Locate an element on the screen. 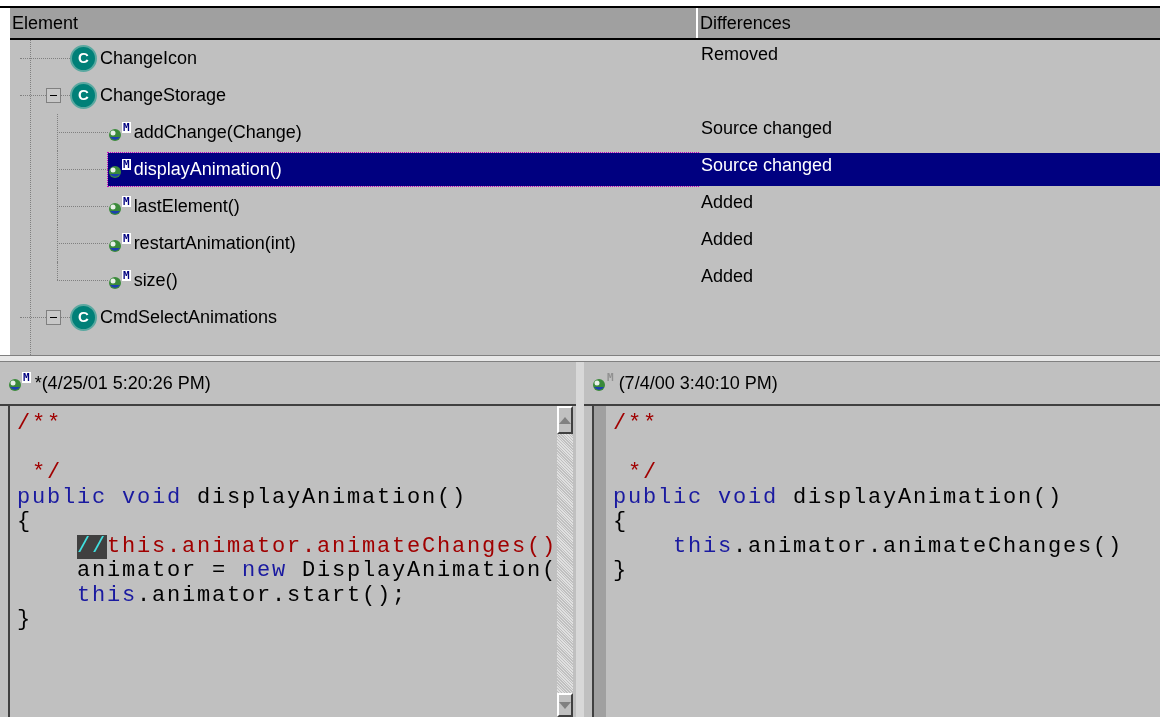 The width and height of the screenshot is (1160, 717). code-token: .animator.animateChanges() is located at coordinates (928, 546).